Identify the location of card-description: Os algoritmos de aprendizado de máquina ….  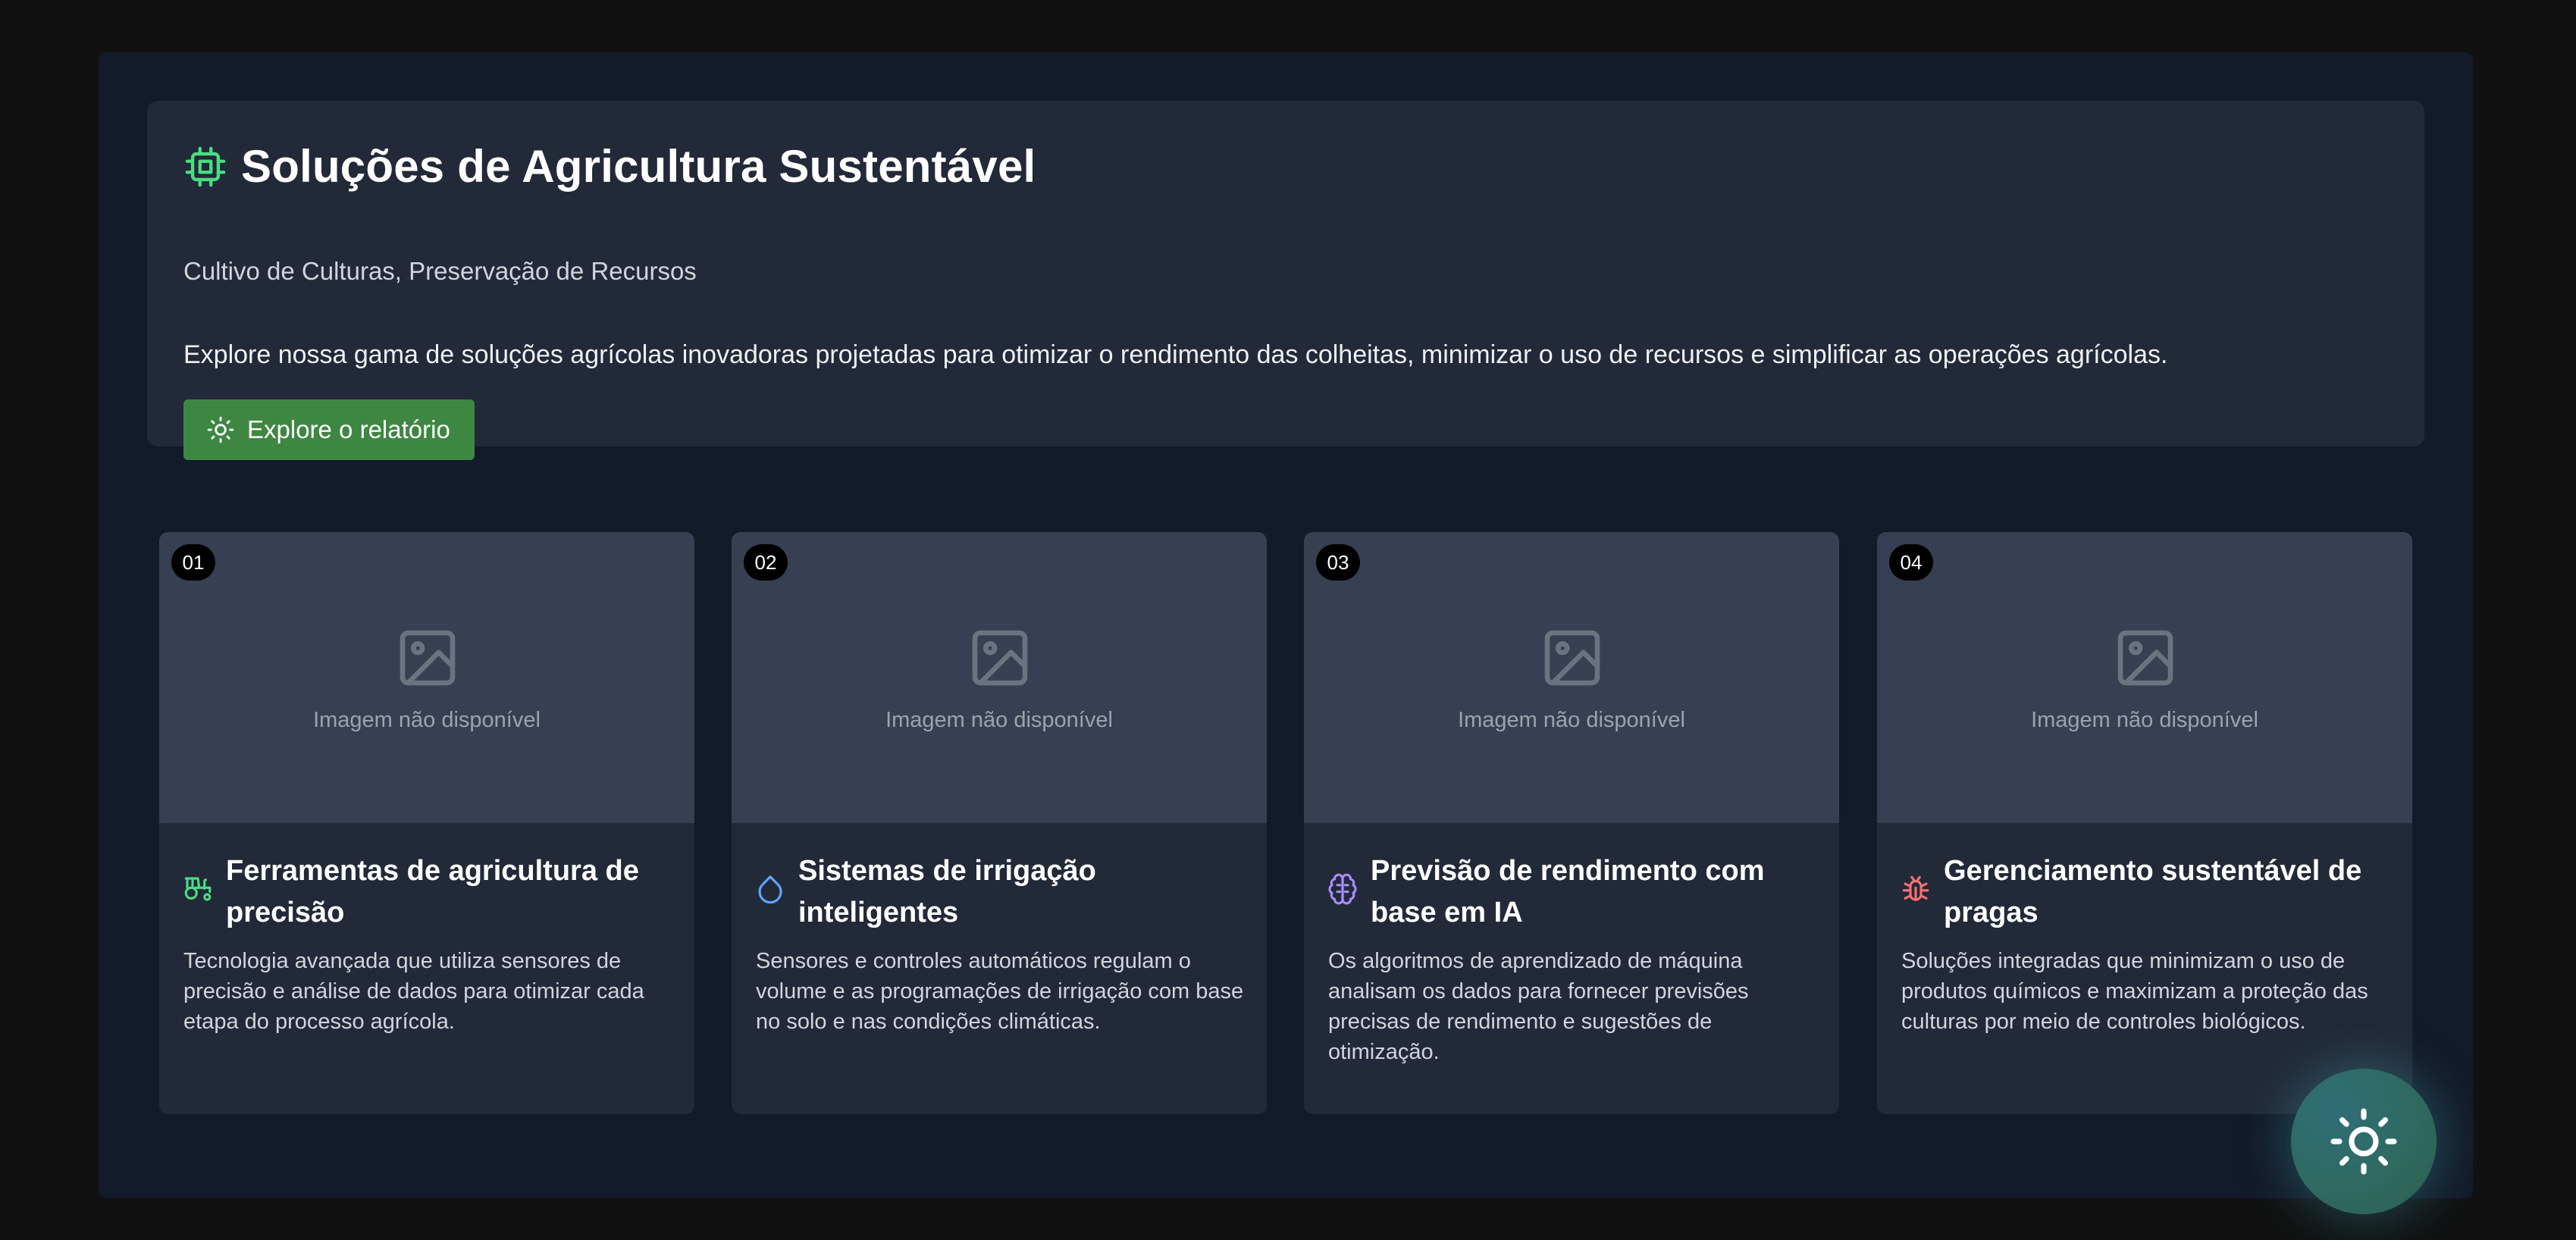
(1538, 1007).